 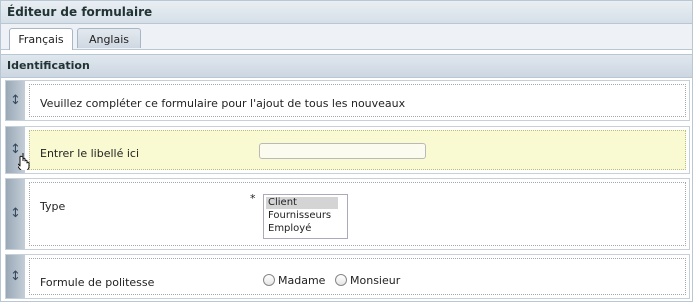 What do you see at coordinates (48, 65) in the screenshot?
I see `section-title: Identification` at bounding box center [48, 65].